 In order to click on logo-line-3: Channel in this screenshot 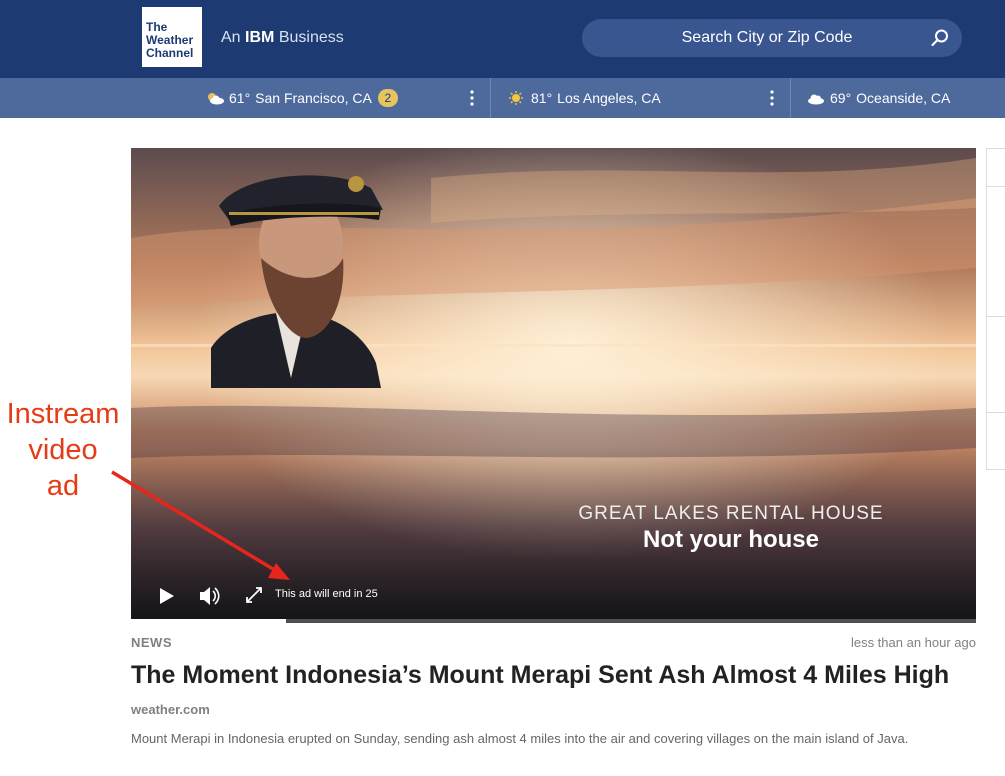, I will do `click(170, 53)`.